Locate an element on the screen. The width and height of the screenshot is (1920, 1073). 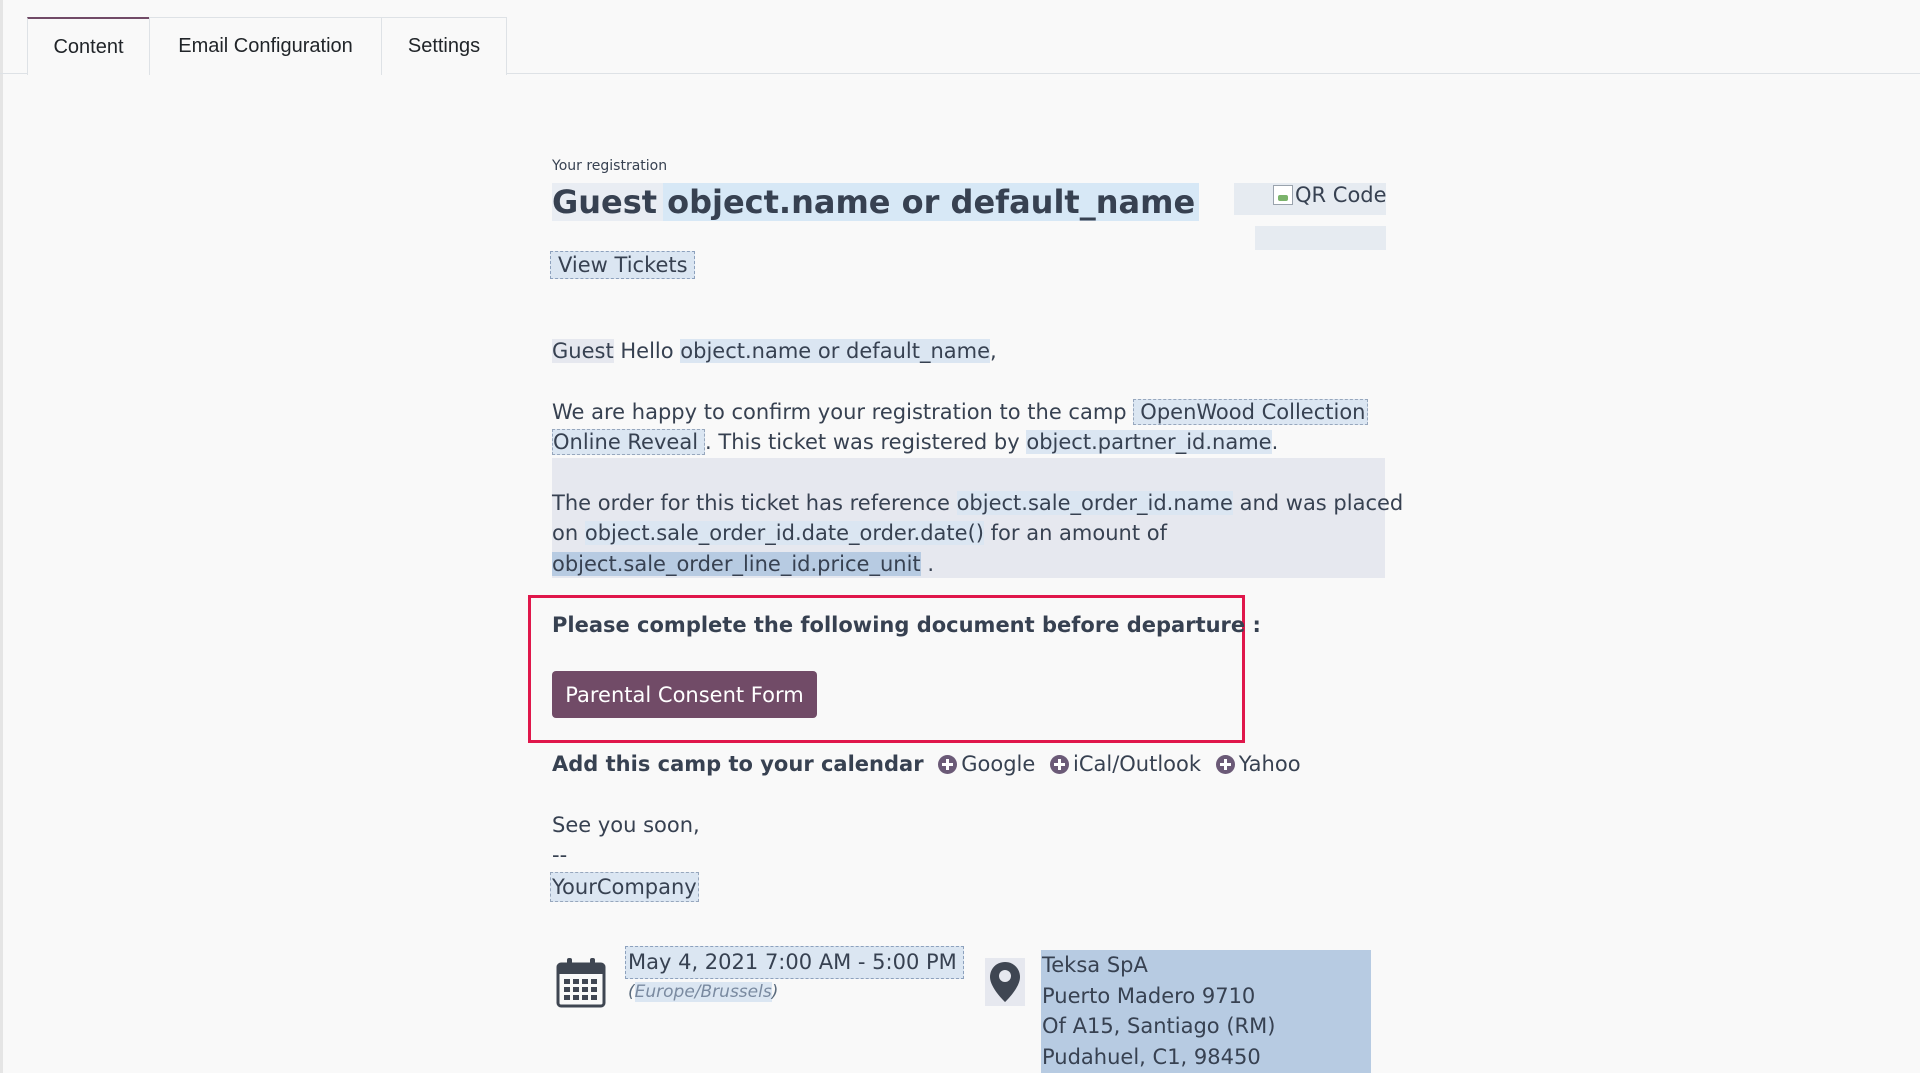
google-calendar-link: Google is located at coordinates (982, 764).